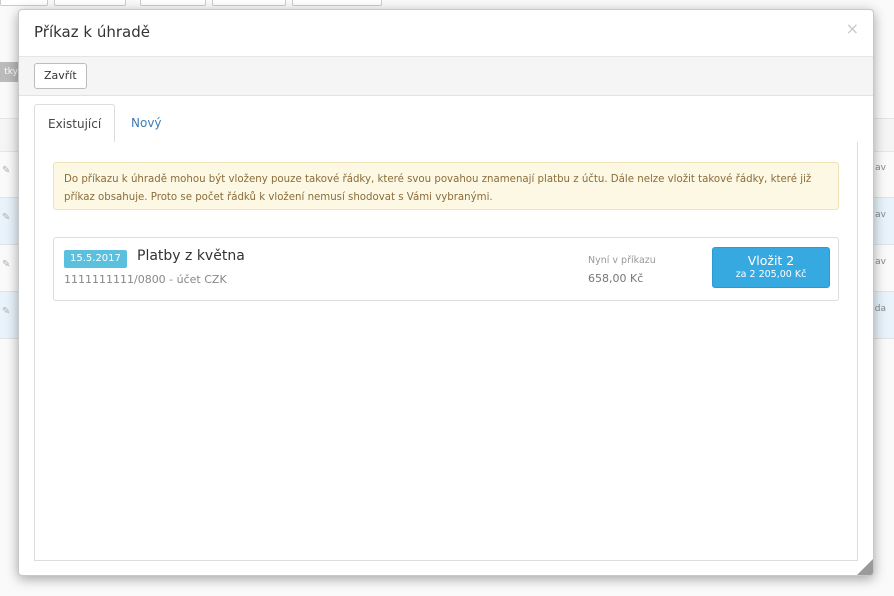 The image size is (894, 596). I want to click on close-button: Zavřít, so click(60, 76).